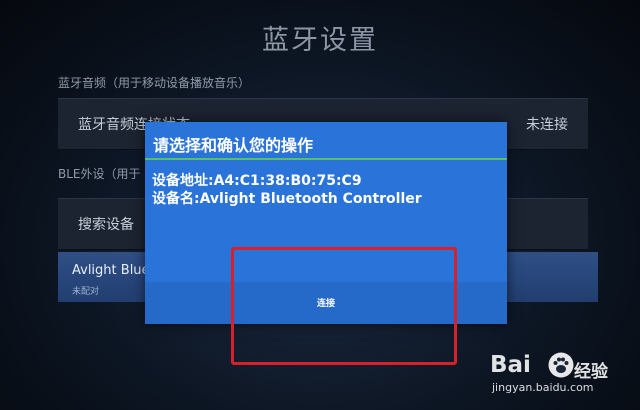 This screenshot has height=410, width=640. What do you see at coordinates (99, 174) in the screenshot?
I see `ble-section-label: BLE外设（用于` at bounding box center [99, 174].